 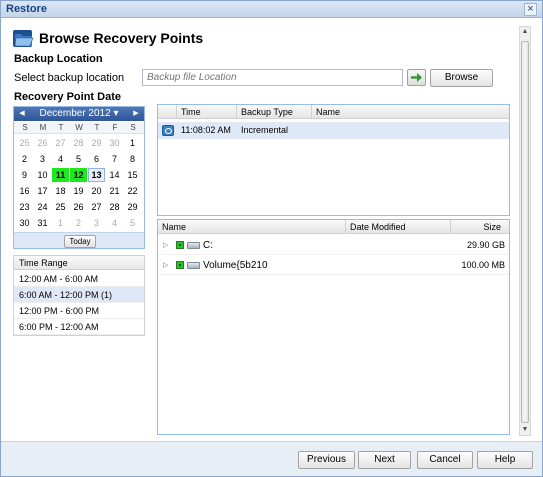 I want to click on time-range-item: 12:00 PM - 6:00 PM, so click(x=79, y=311).